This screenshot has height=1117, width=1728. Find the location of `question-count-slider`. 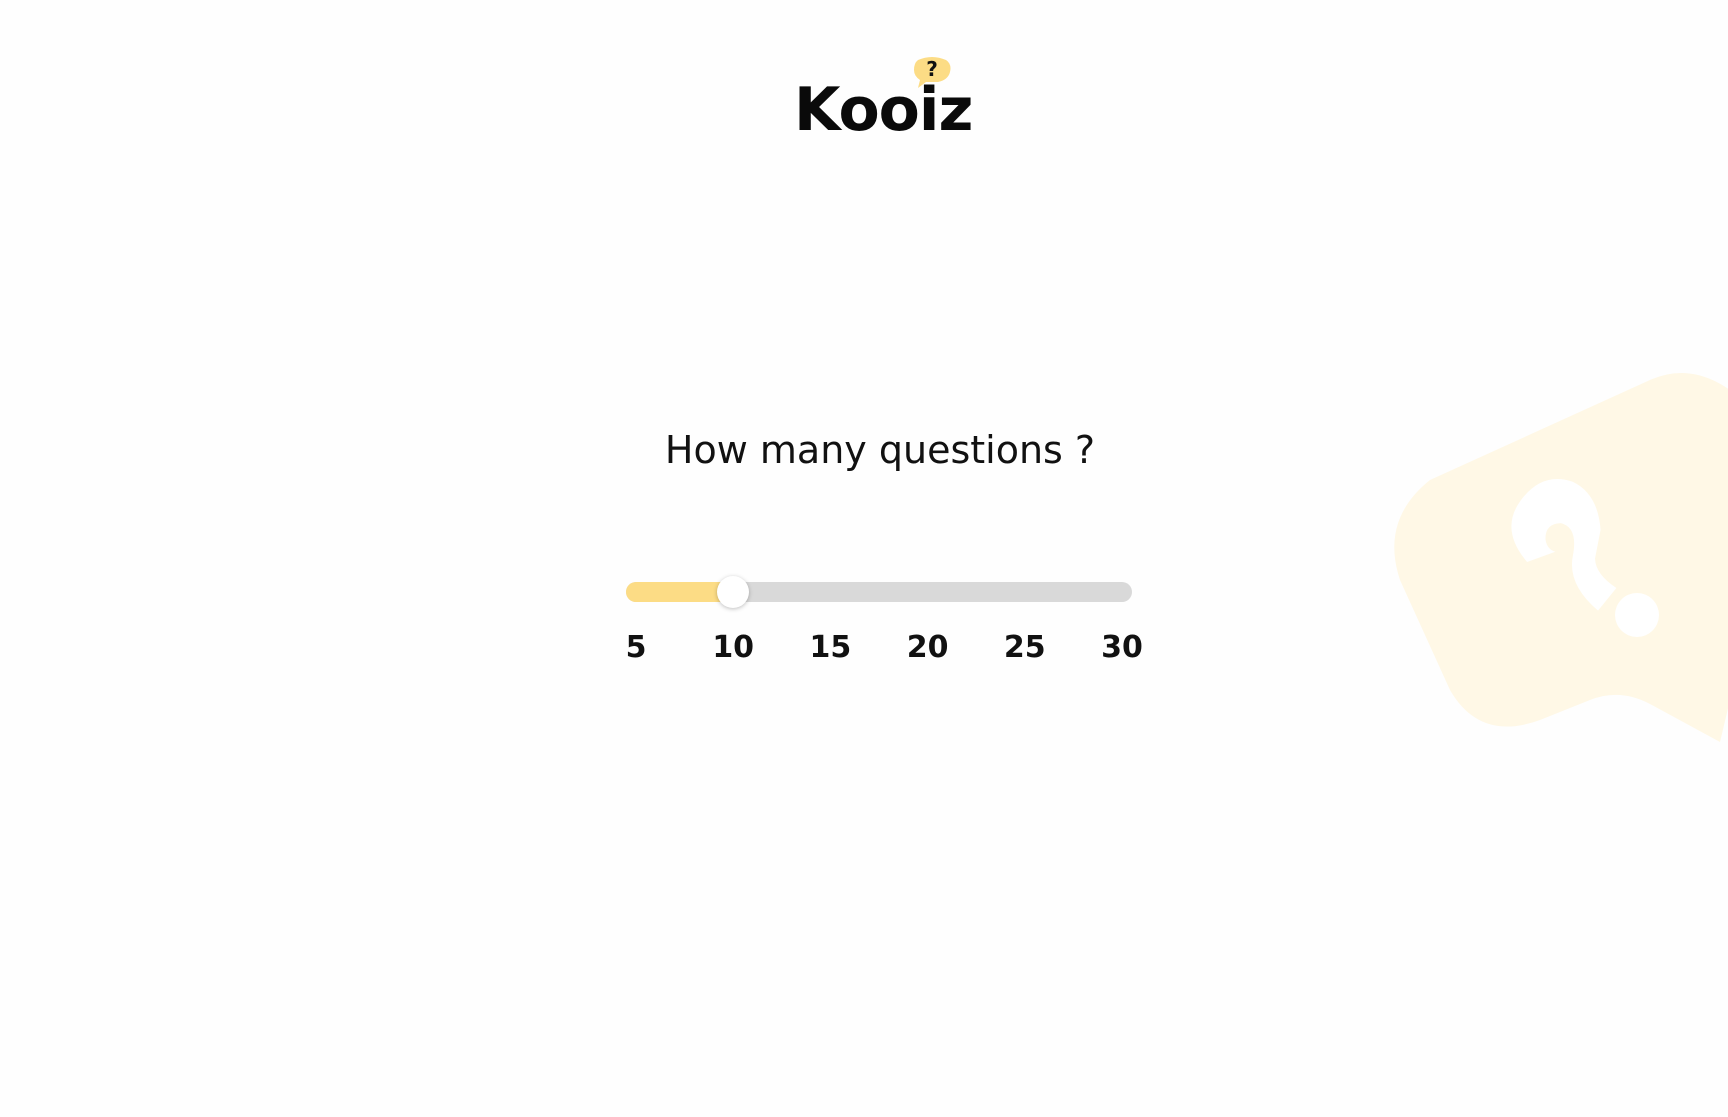

question-count-slider is located at coordinates (879, 592).